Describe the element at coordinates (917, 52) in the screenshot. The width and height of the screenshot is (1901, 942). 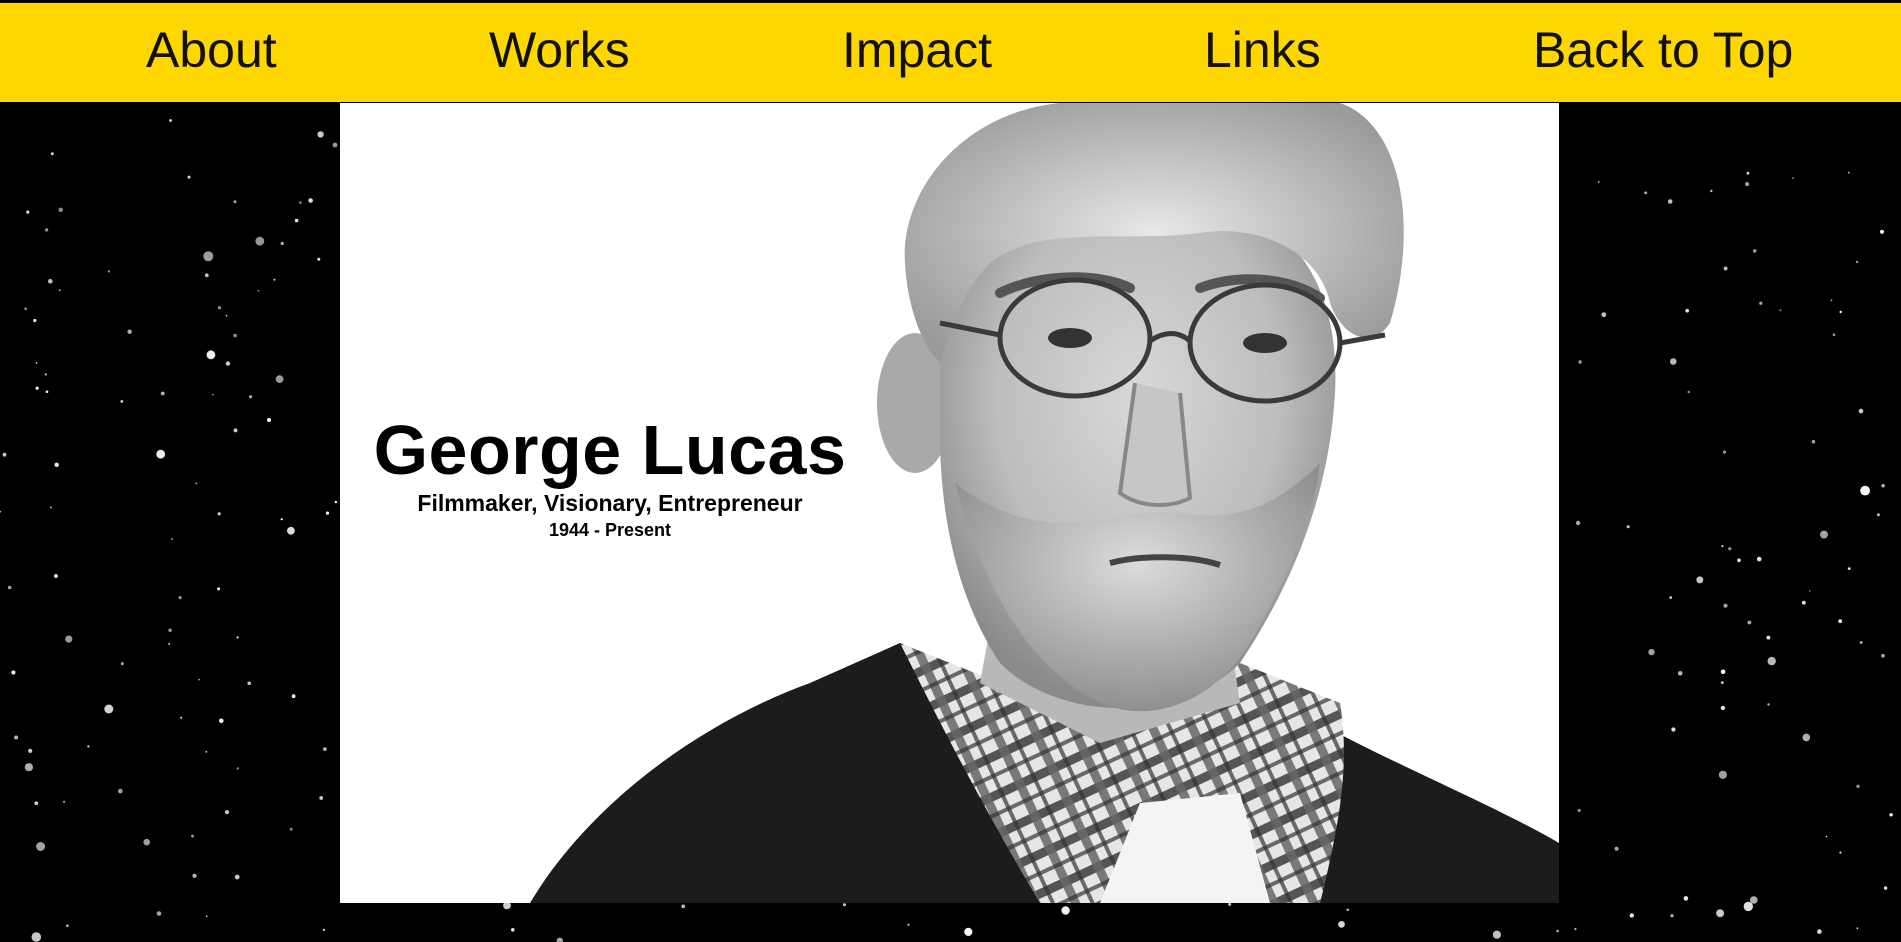
I see `nav-link-impact: Impact` at that location.